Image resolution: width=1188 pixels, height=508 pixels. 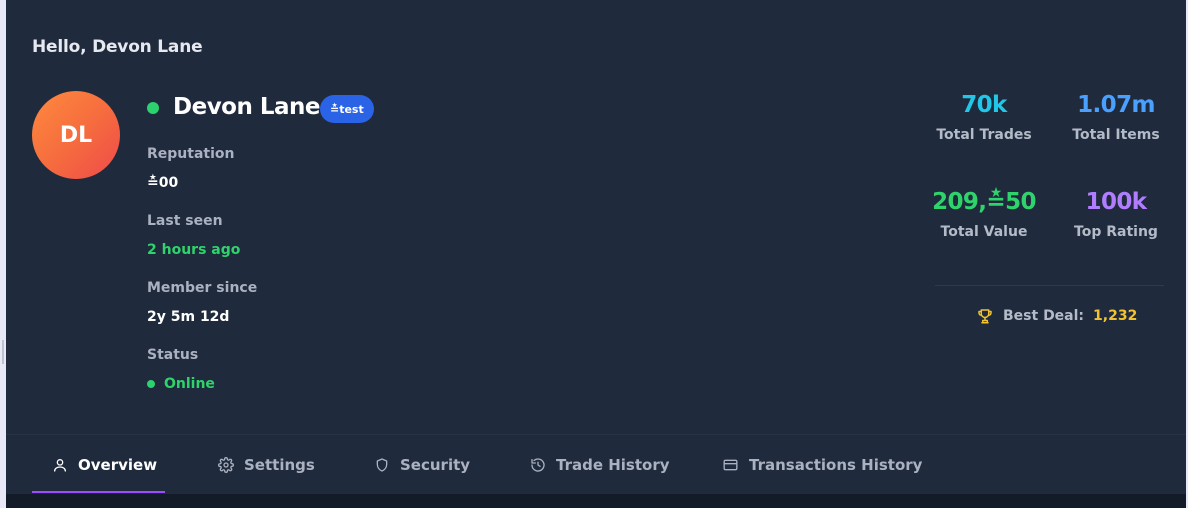 I want to click on avatar-initials: DL, so click(x=76, y=135).